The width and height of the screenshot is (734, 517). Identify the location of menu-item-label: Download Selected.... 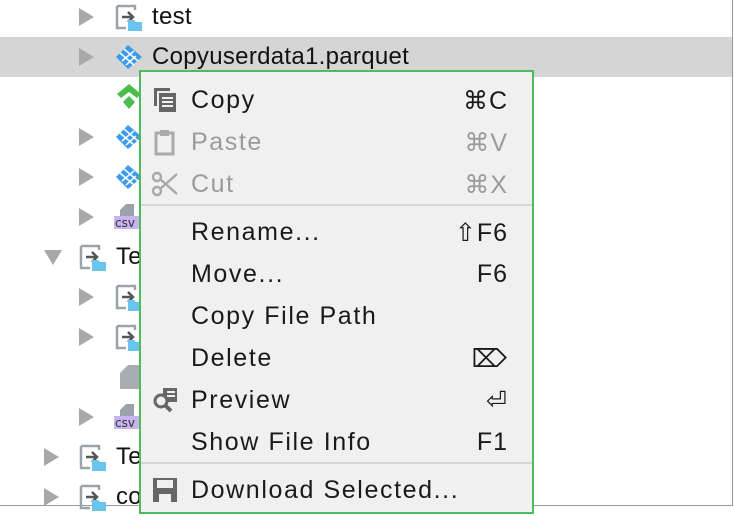
(325, 490).